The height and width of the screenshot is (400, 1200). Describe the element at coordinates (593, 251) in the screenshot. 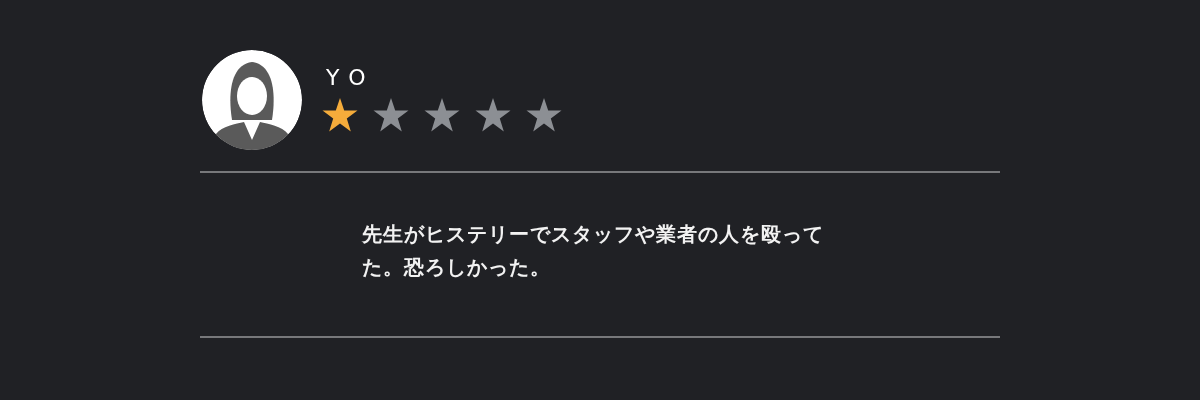

I see `review-text: 先生がヒステリーでスタッフや業者の人を殴ってた。恐ろしかった。` at that location.